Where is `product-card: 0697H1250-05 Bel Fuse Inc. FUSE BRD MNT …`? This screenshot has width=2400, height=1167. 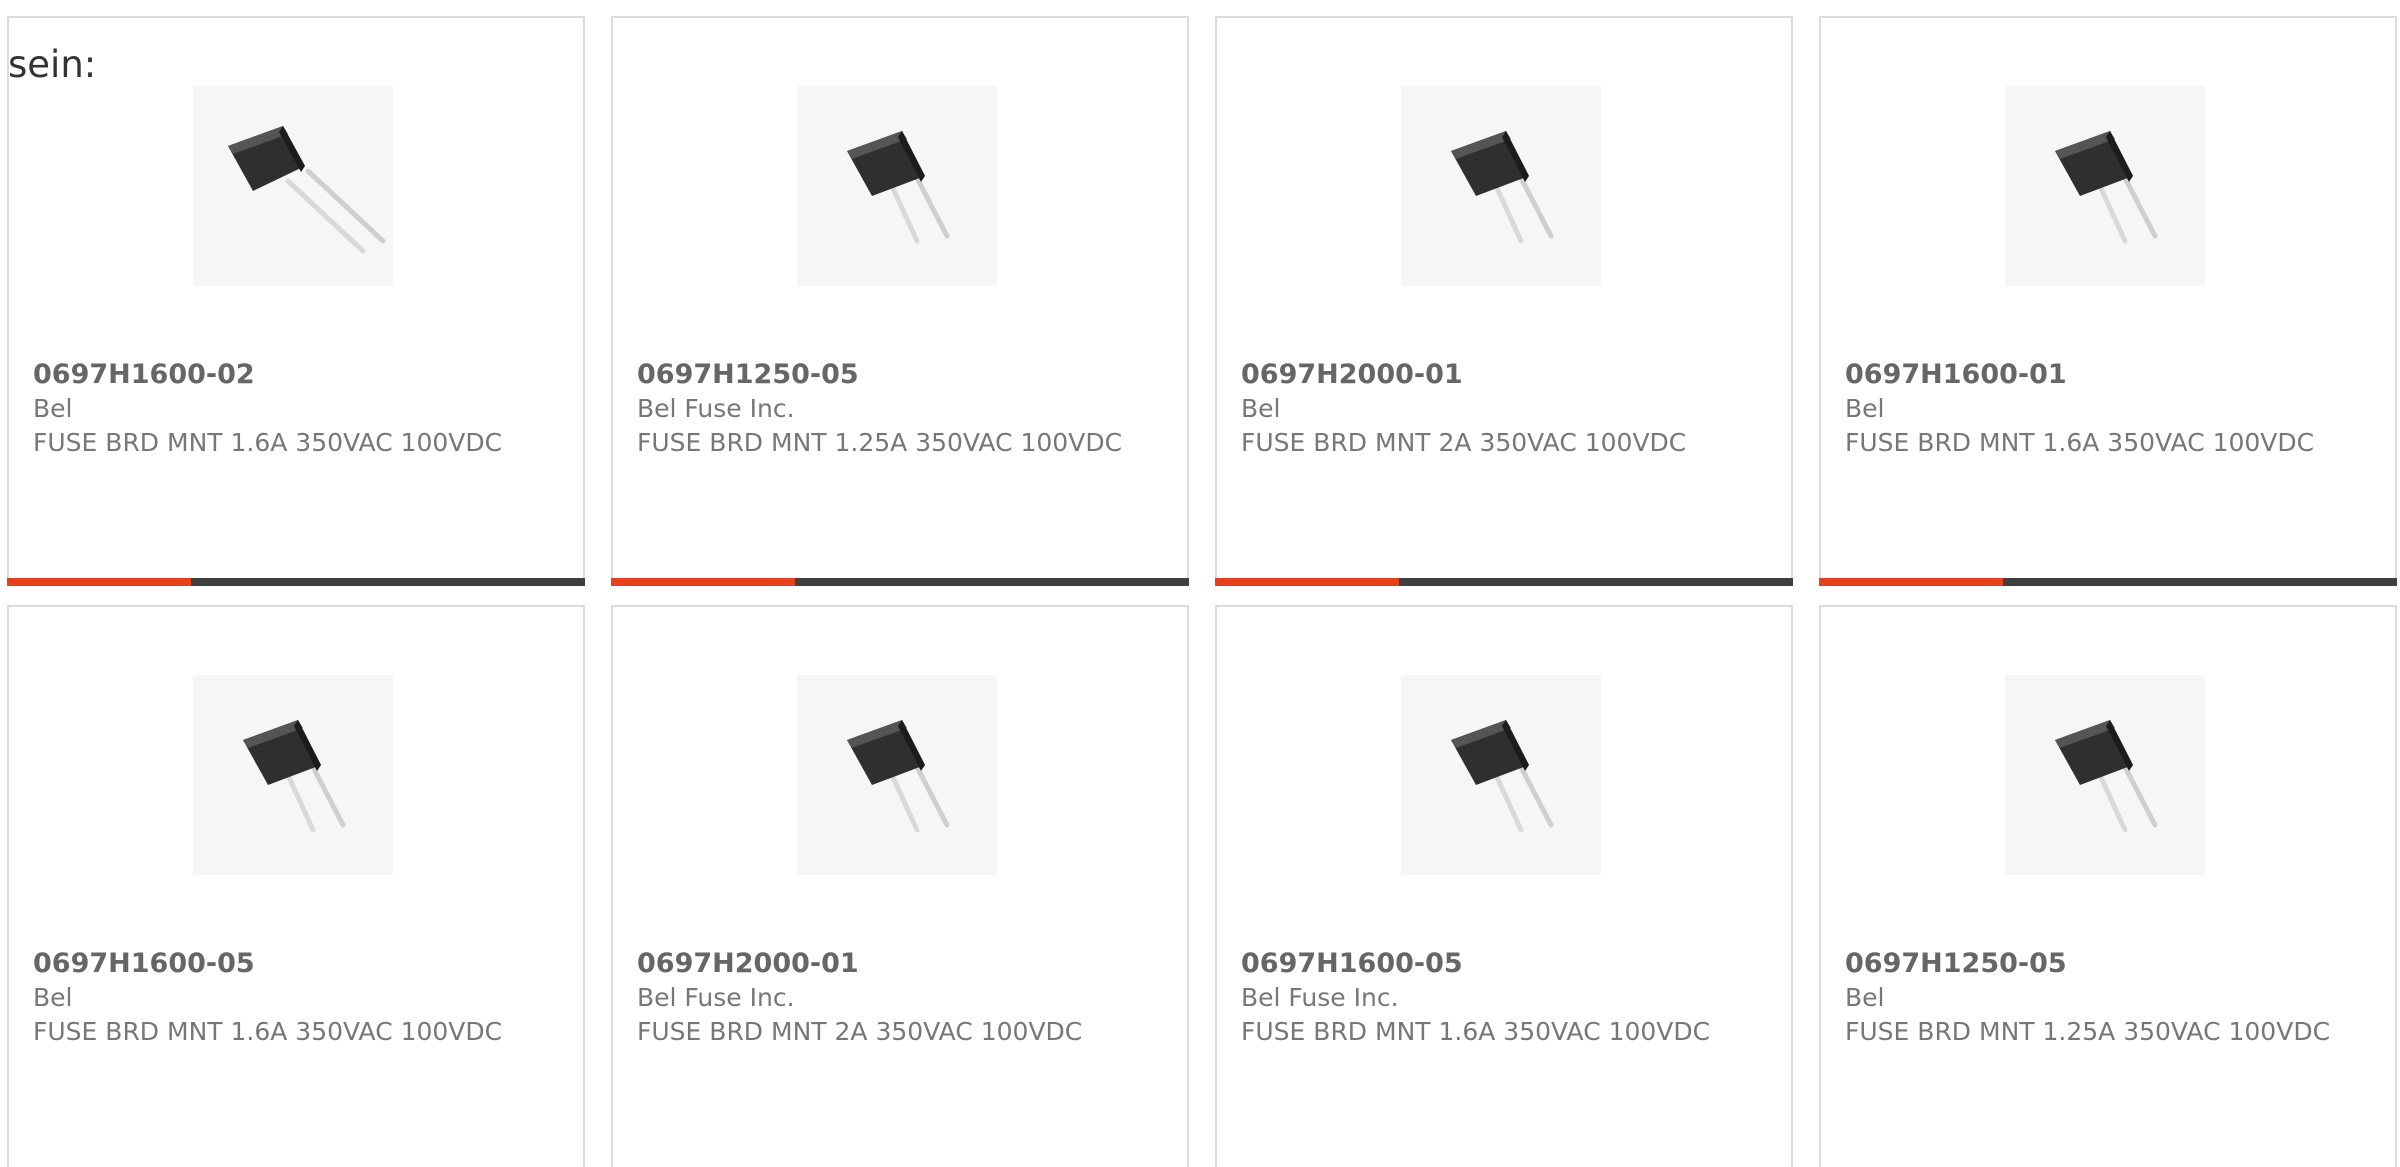
product-card: 0697H1250-05 Bel Fuse Inc. FUSE BRD MNT … is located at coordinates (900, 301).